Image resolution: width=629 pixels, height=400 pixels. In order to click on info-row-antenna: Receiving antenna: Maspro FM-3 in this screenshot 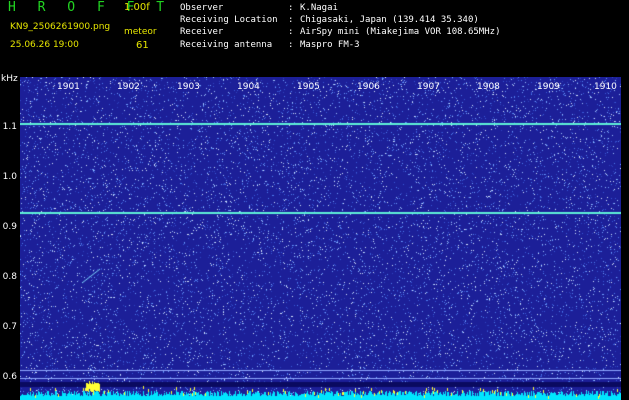, I will do `click(340, 45)`.